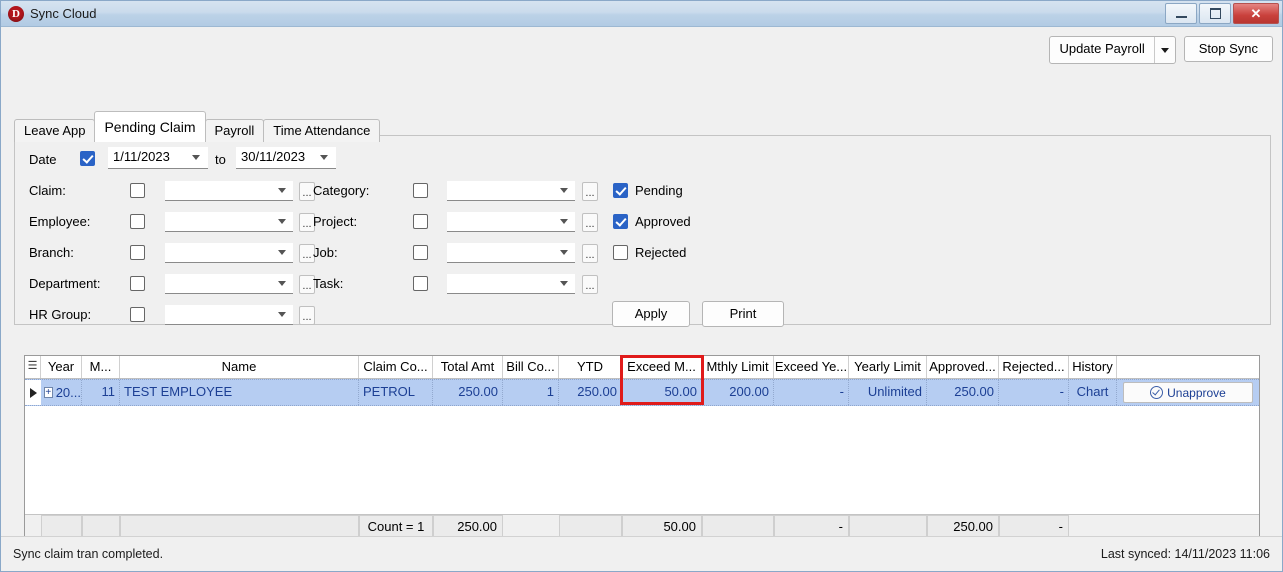  I want to click on date-to-input: 30/11/2023, so click(286, 158).